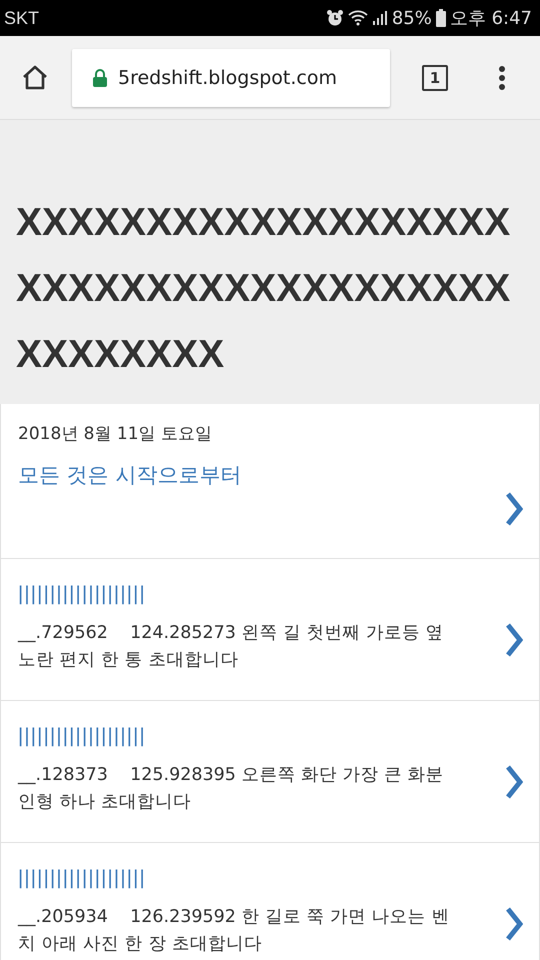  What do you see at coordinates (257, 475) in the screenshot?
I see `post-title: 모든 것은 시작으로부터` at bounding box center [257, 475].